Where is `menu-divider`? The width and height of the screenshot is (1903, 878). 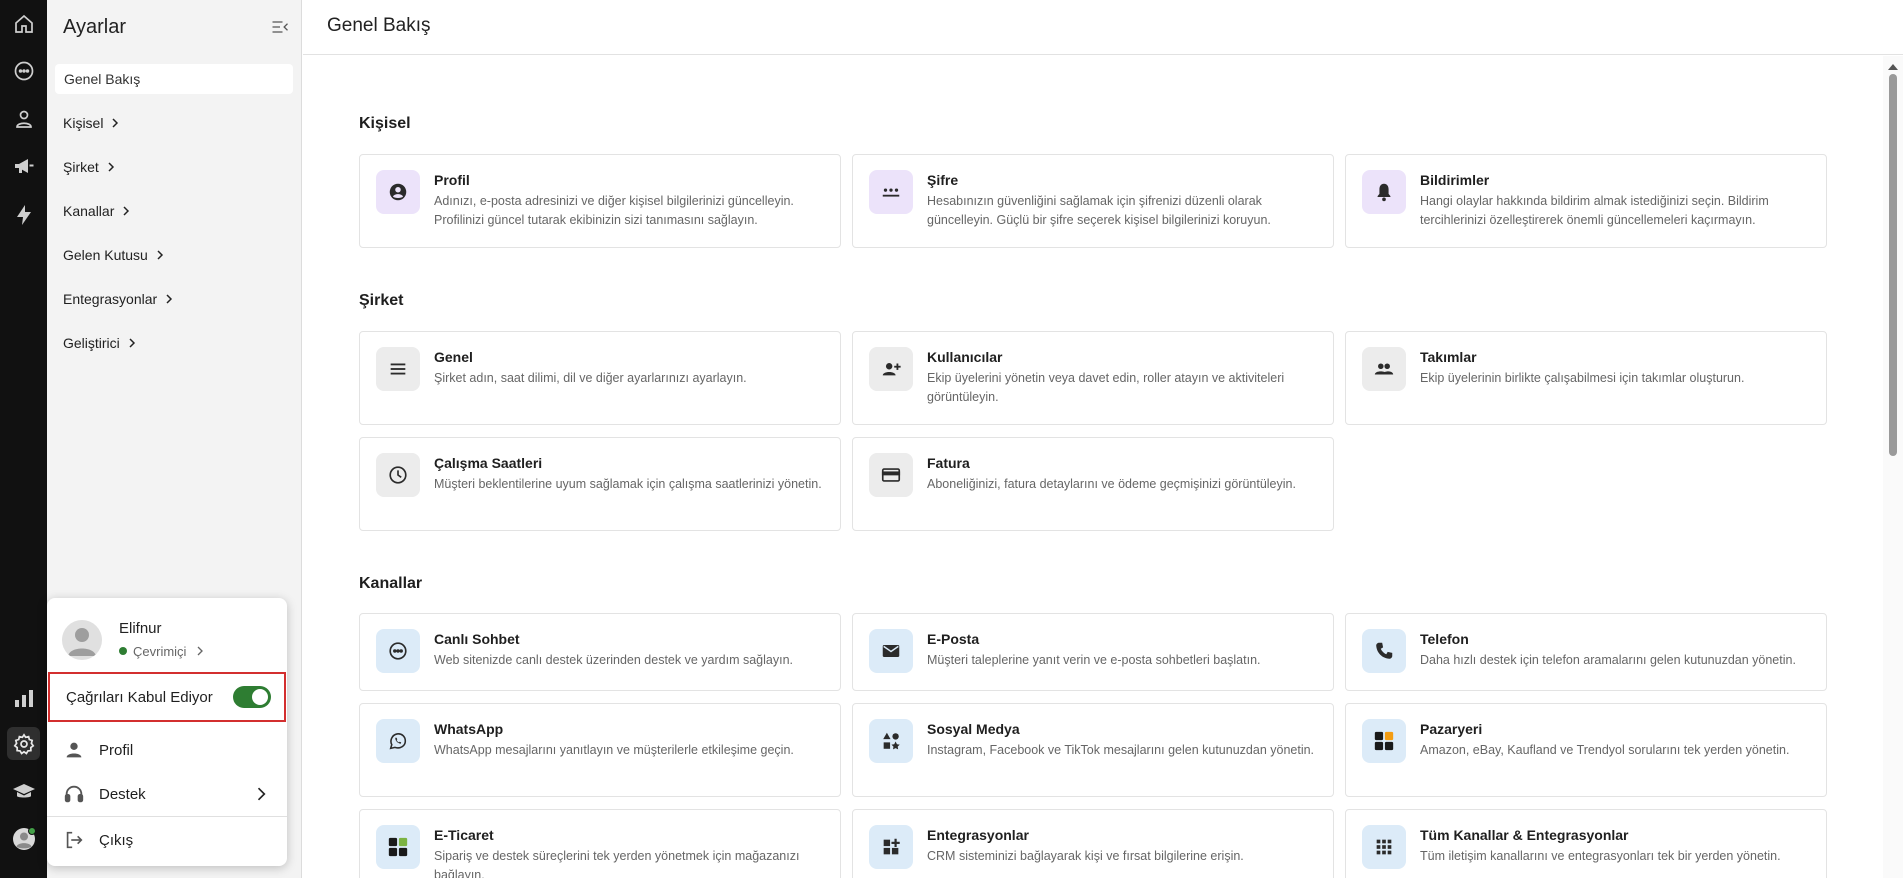
menu-divider is located at coordinates (167, 816).